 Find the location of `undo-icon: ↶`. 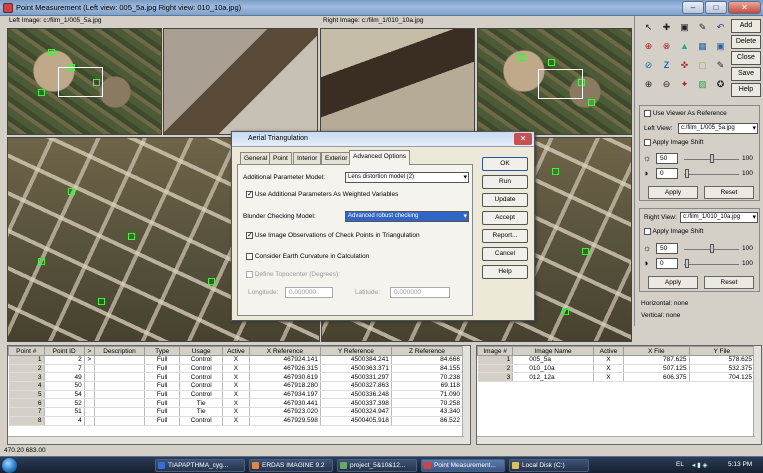

undo-icon: ↶ is located at coordinates (720, 27).